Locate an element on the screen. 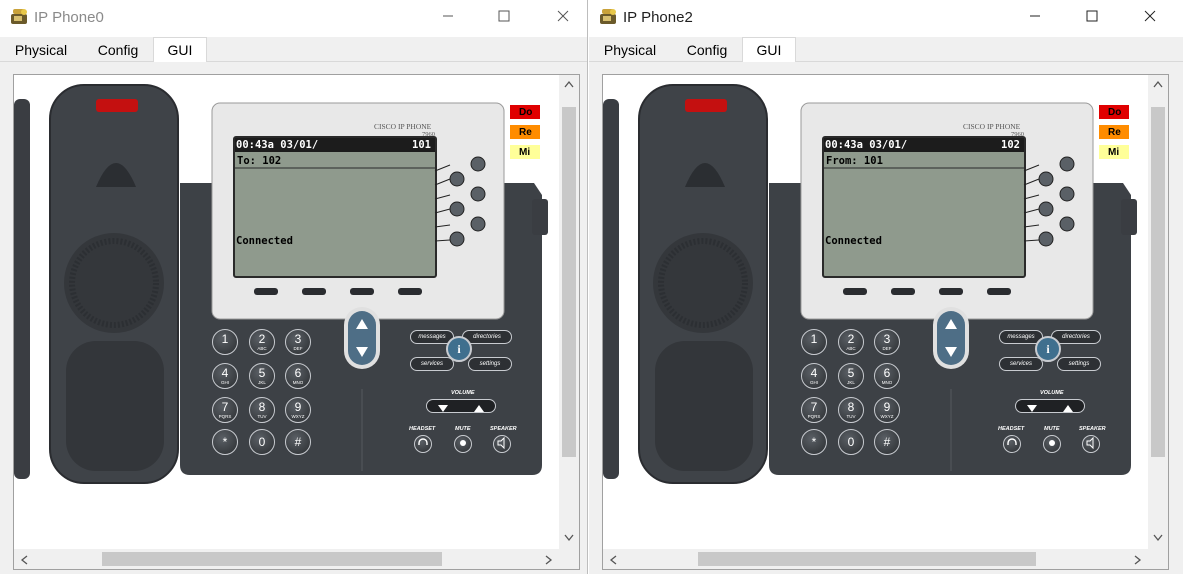 The height and width of the screenshot is (574, 1183). lcd-extension: 102 is located at coordinates (1010, 145).